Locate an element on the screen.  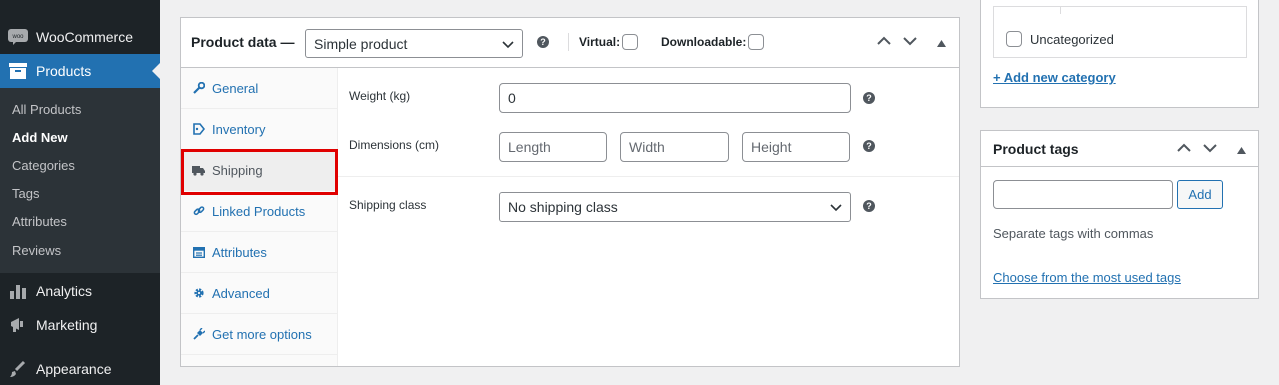
tab-inventory: Inventory is located at coordinates (259, 129).